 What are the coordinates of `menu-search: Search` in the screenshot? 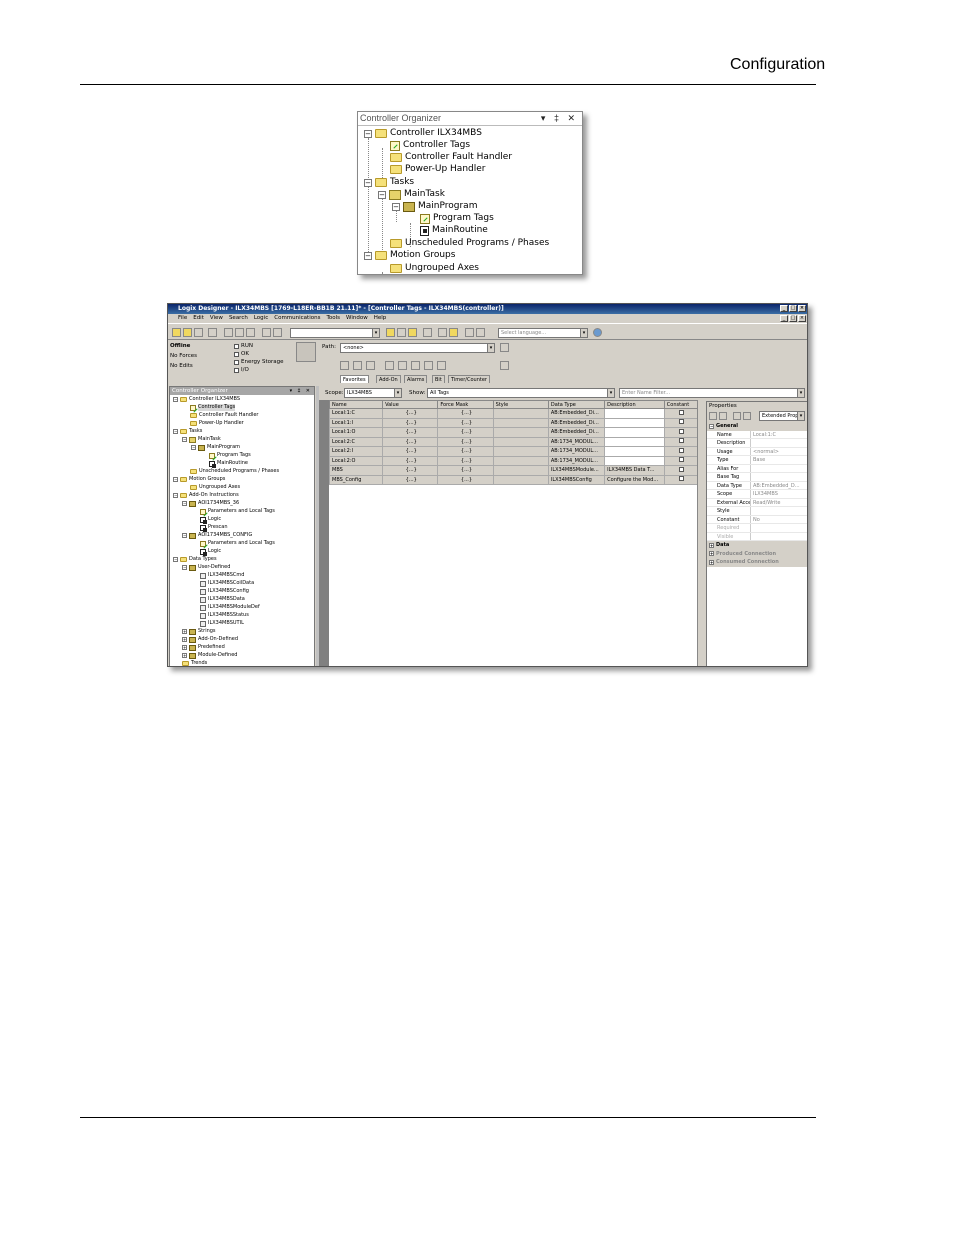 It's located at (238, 318).